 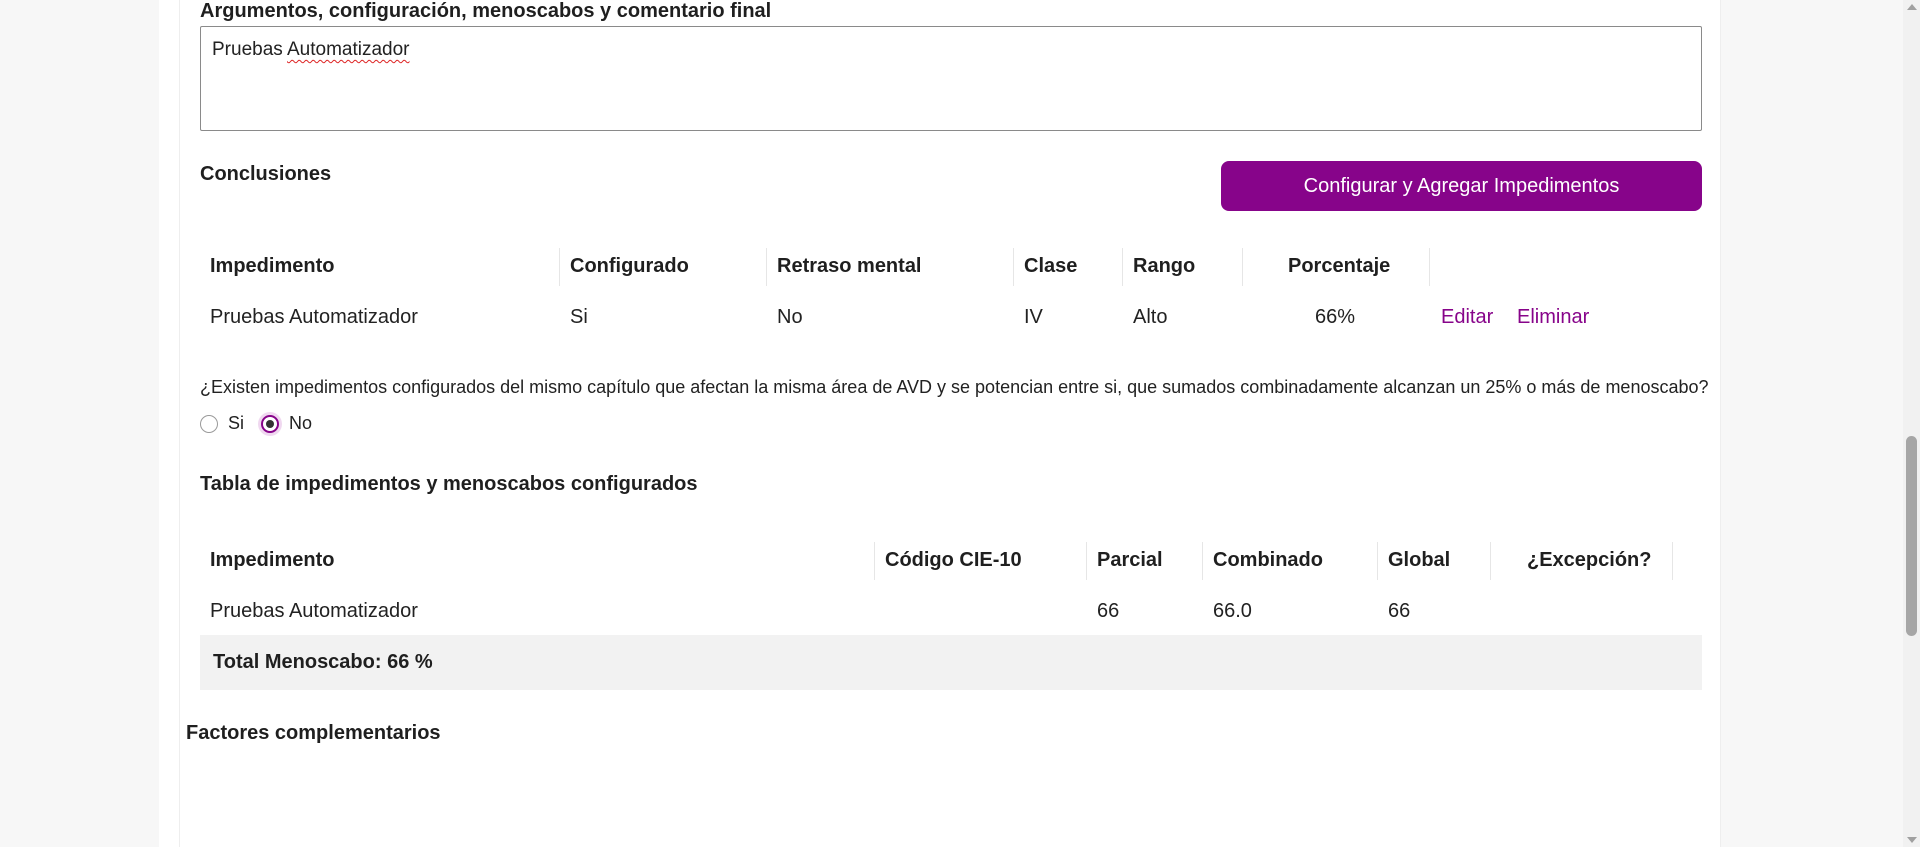 I want to click on header-parcial: Parcial, so click(x=1130, y=560).